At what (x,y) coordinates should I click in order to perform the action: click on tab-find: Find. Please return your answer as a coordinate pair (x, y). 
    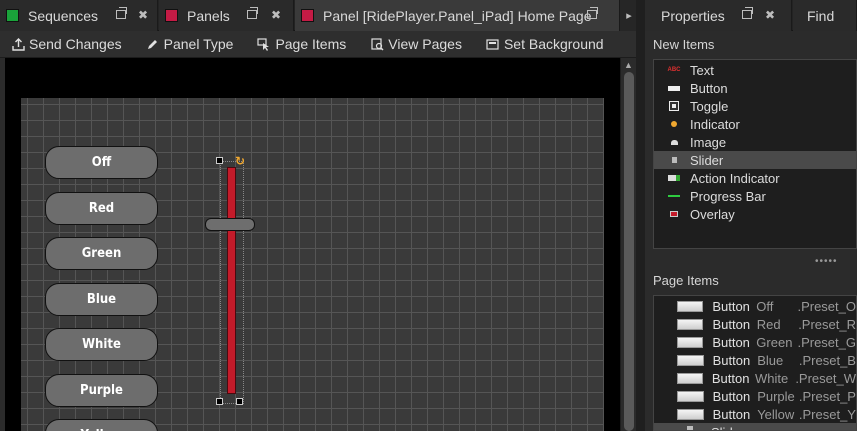
    Looking at the image, I should click on (825, 15).